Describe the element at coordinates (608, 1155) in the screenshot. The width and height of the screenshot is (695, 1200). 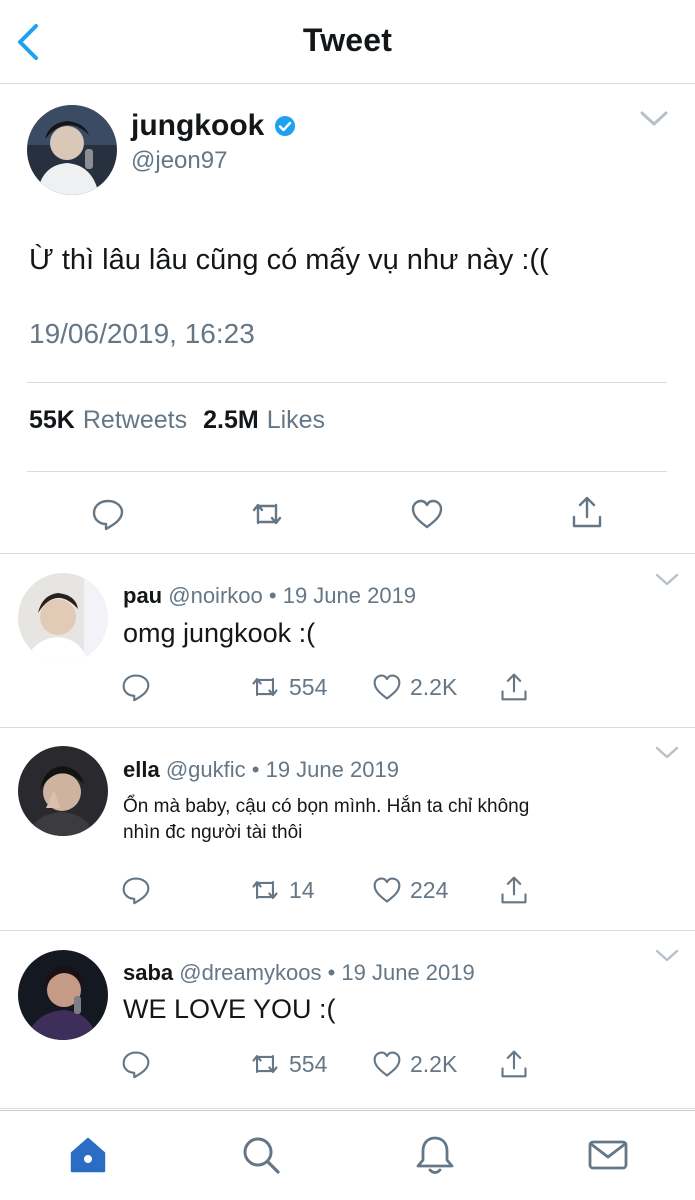
I see `messages-icon` at that location.